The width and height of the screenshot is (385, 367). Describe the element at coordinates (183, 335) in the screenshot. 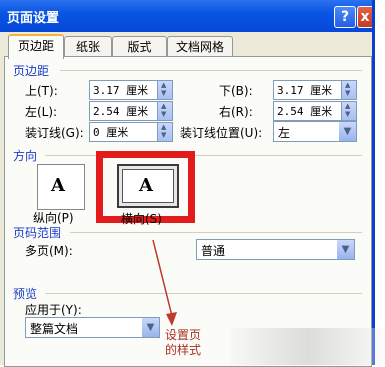

I see `annotation-line-1: 设置页` at that location.